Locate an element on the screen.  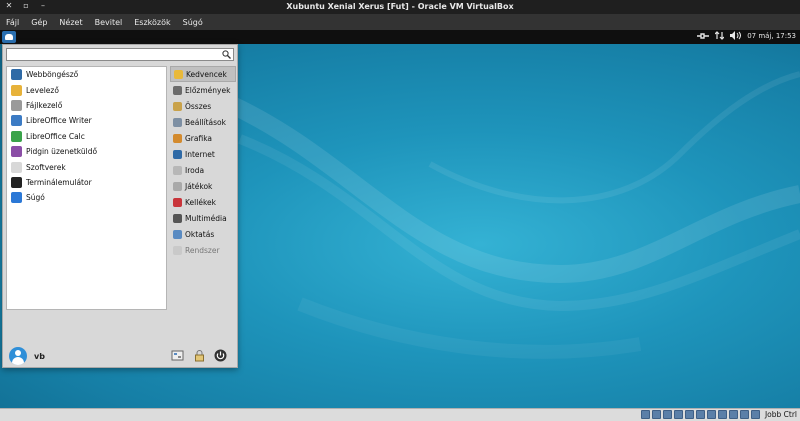
category-item: Oktatás is located at coordinates (203, 234).